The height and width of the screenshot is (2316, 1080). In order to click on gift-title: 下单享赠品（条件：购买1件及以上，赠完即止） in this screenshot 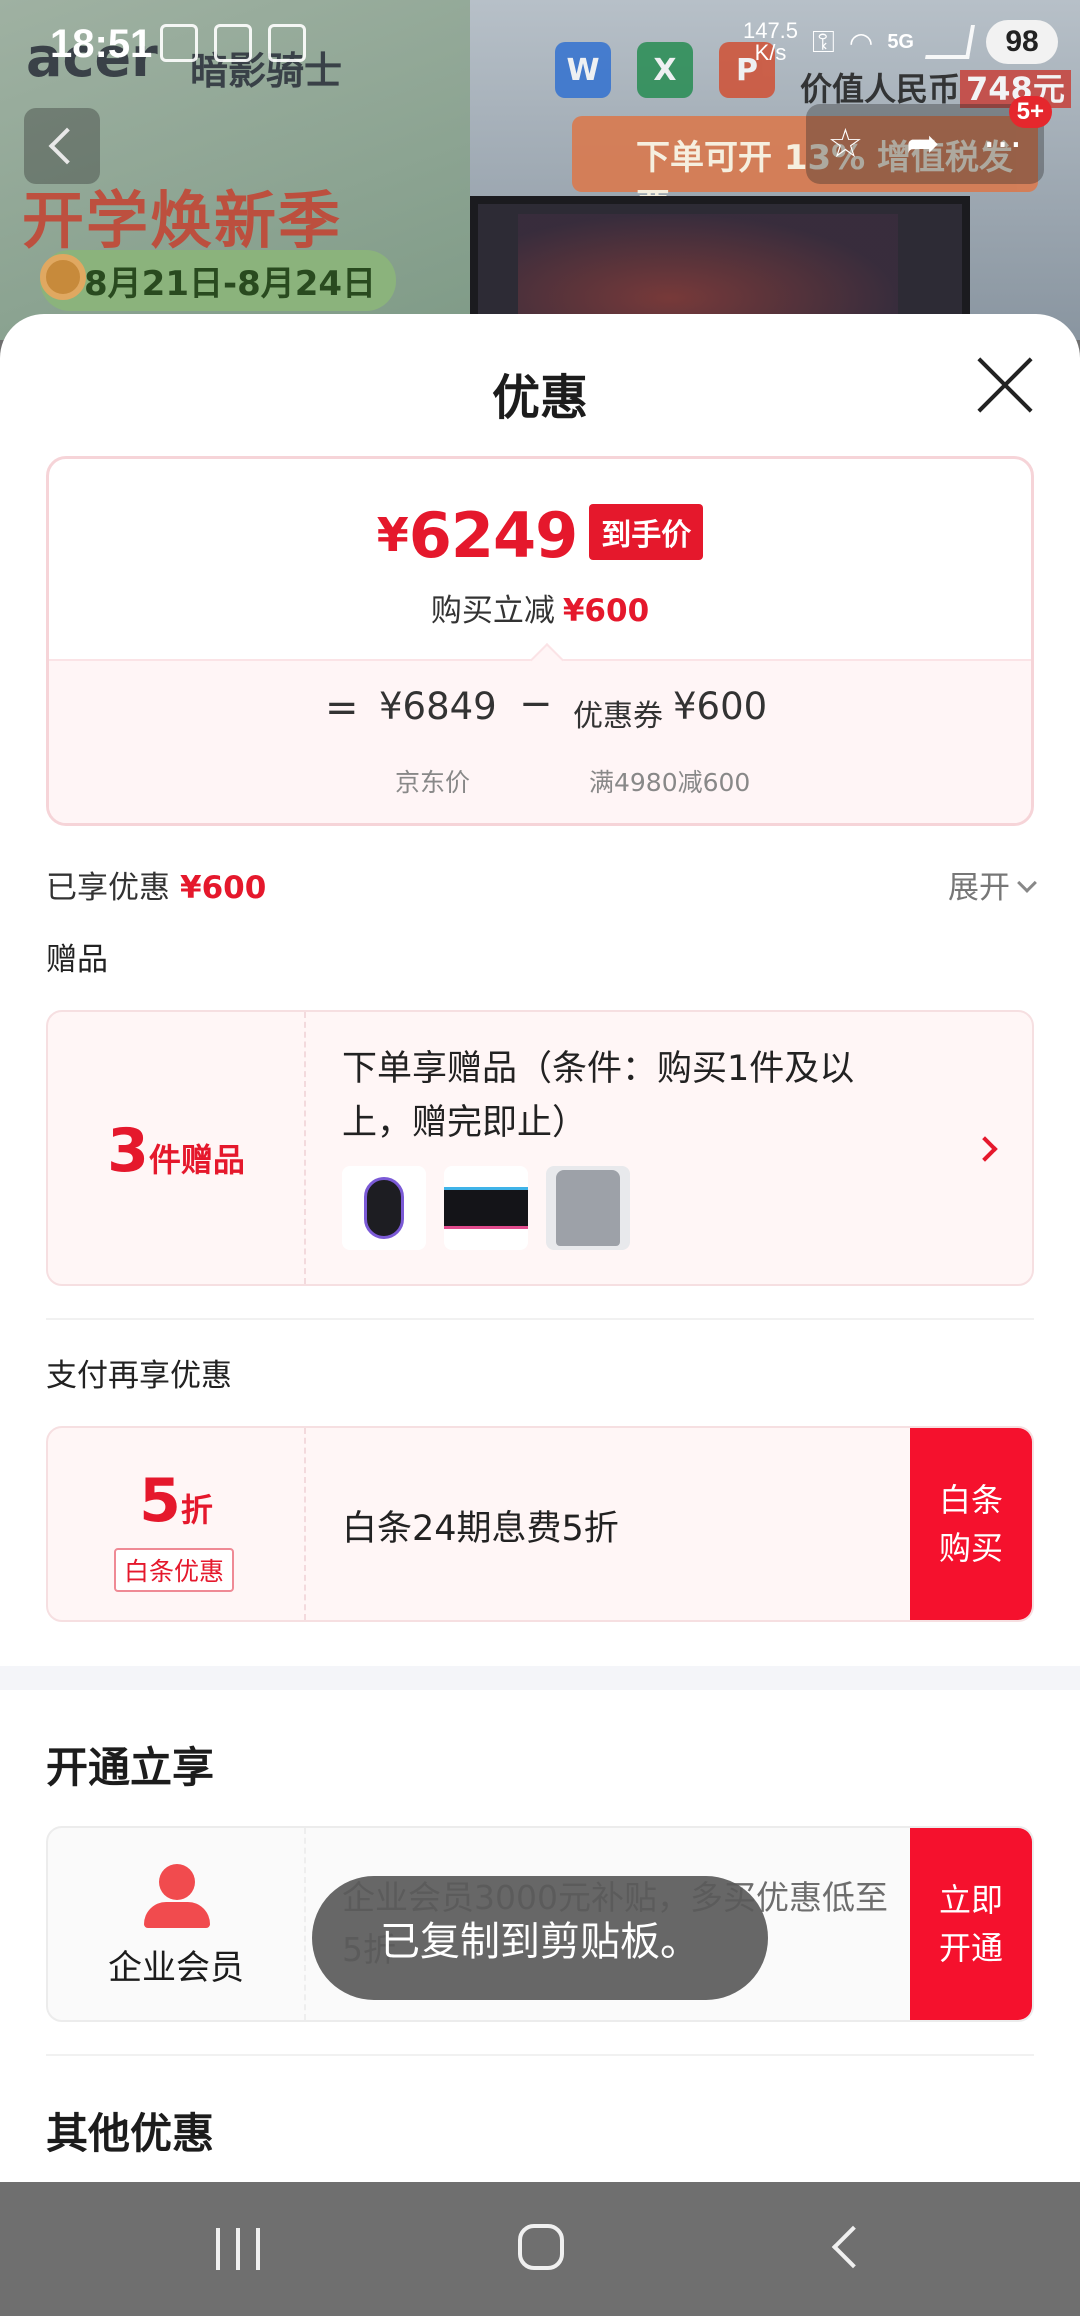, I will do `click(598, 1096)`.